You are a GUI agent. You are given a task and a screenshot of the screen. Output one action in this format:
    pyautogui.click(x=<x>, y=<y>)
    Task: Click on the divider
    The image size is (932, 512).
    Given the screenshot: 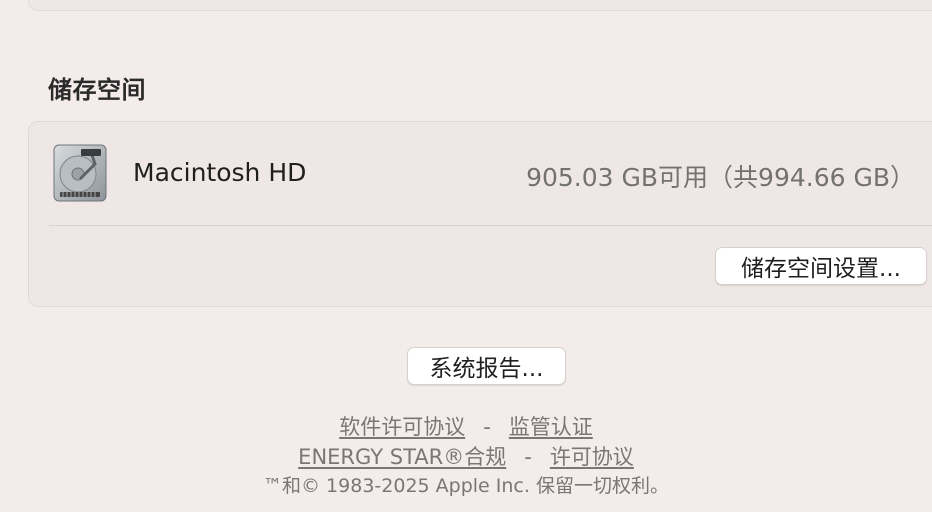 What is the action you would take?
    pyautogui.click(x=490, y=225)
    